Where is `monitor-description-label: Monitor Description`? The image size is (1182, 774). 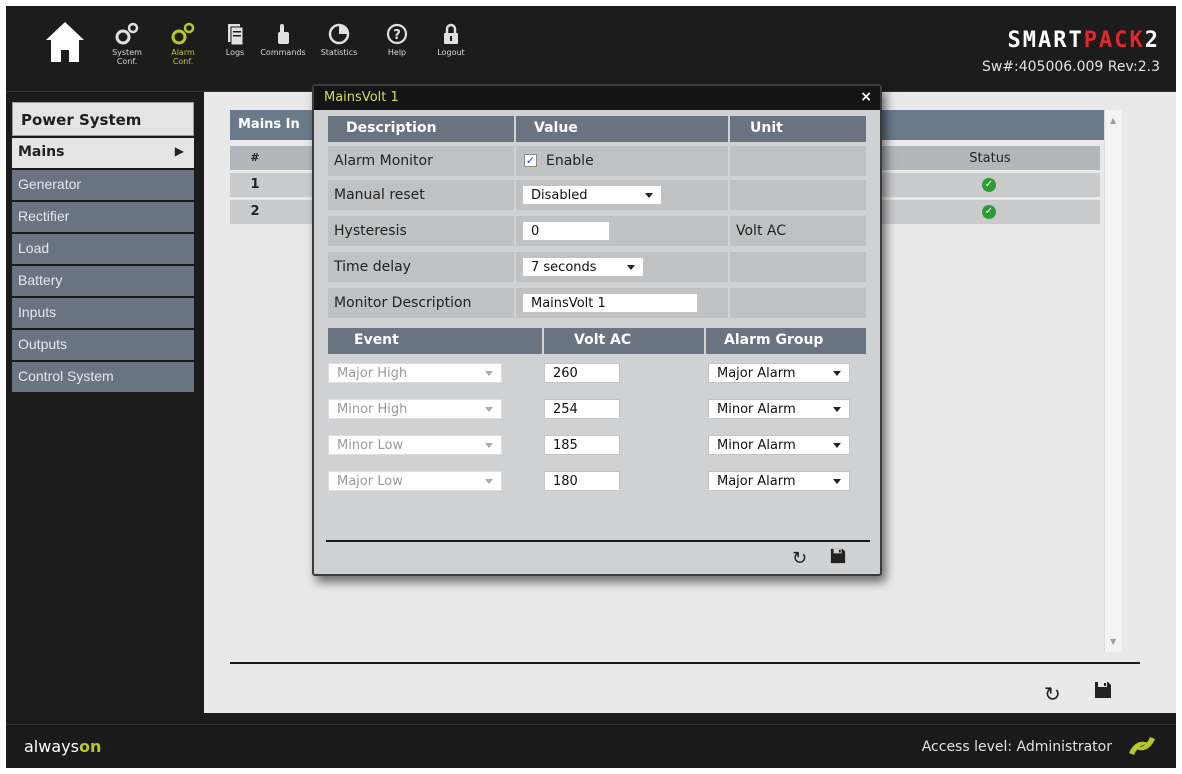
monitor-description-label: Monitor Description is located at coordinates (421, 303).